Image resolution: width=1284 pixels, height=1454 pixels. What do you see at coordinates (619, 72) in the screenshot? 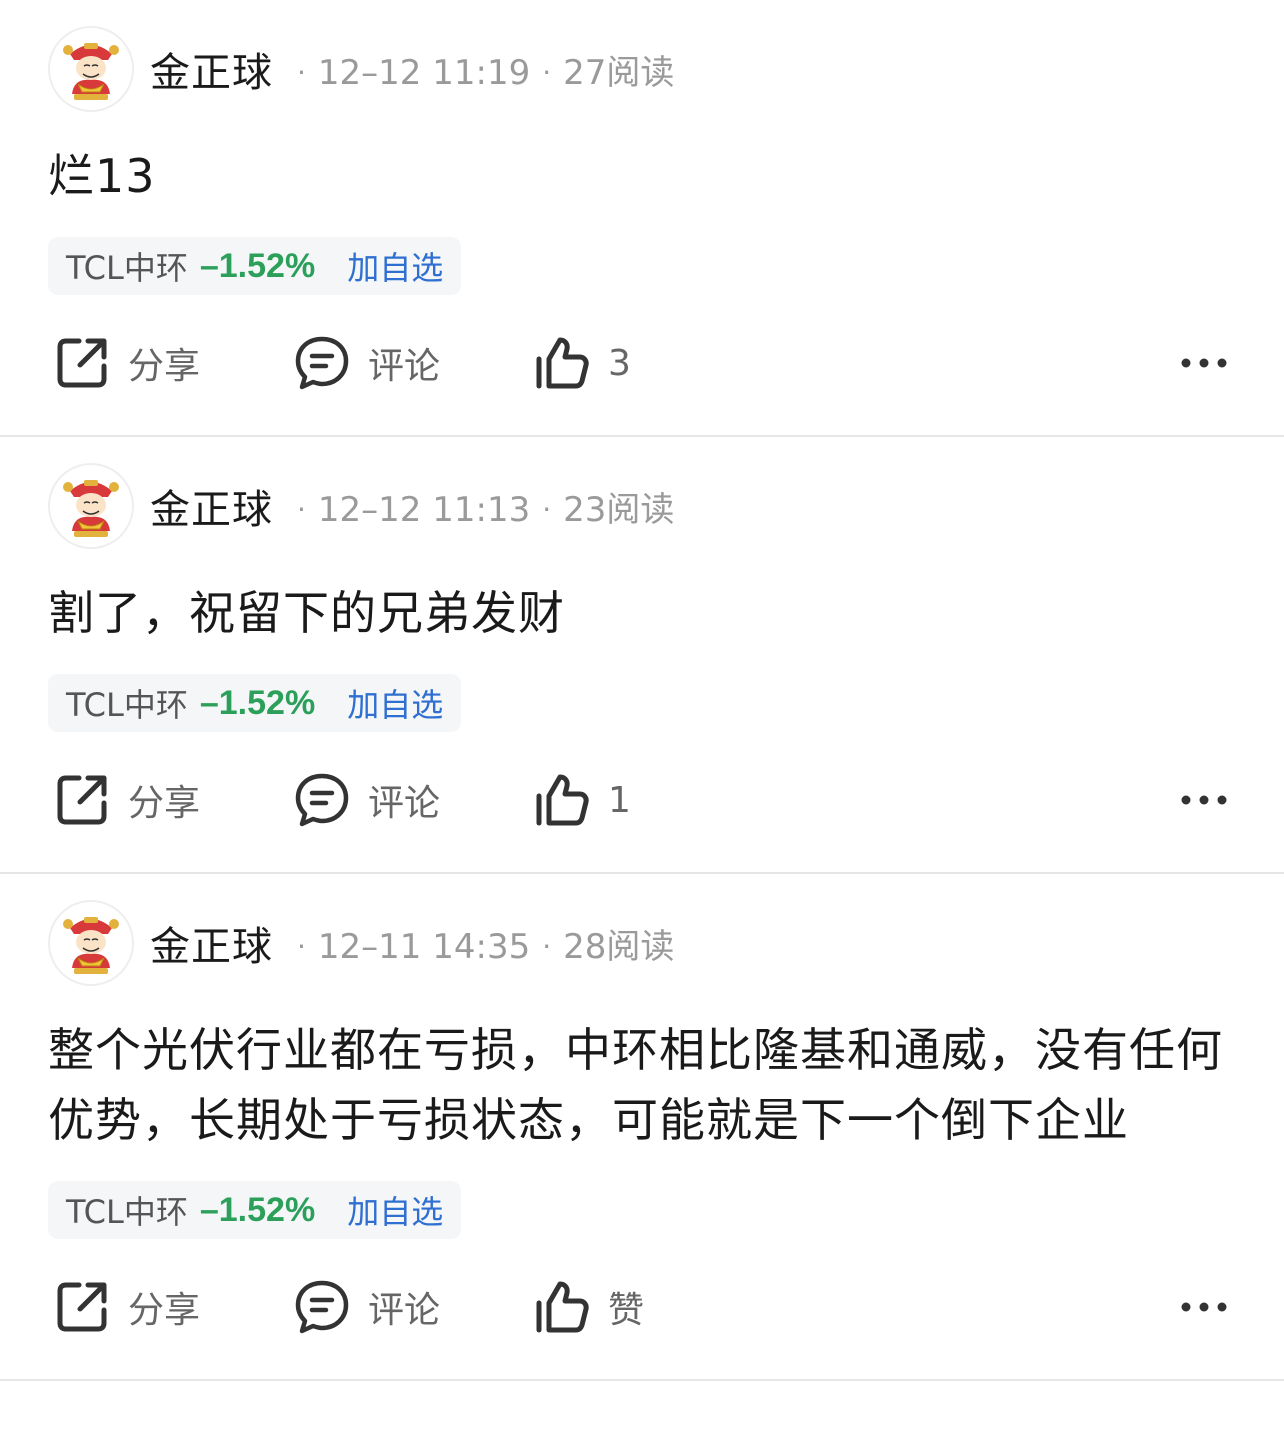
I see `read-count: 27阅读` at bounding box center [619, 72].